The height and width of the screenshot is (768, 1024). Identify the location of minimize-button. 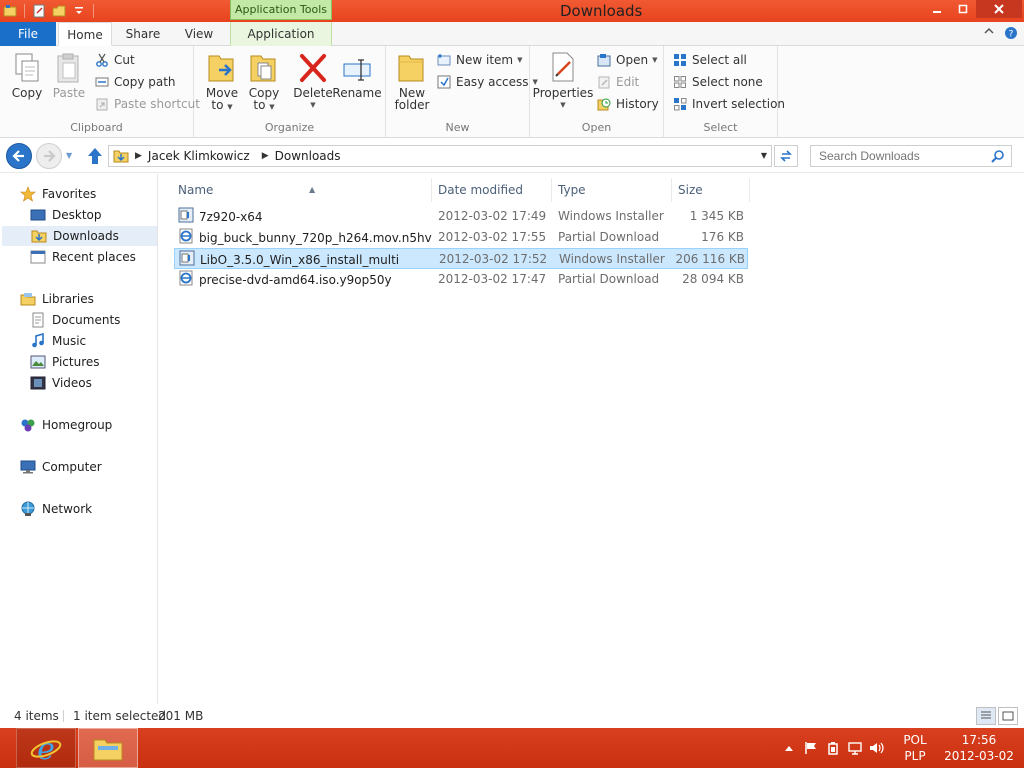
(937, 9).